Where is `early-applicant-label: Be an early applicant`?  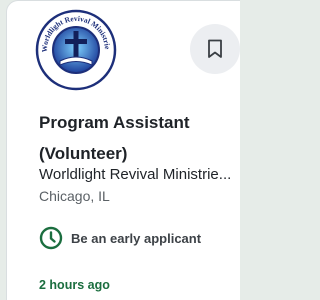
early-applicant-label: Be an early applicant is located at coordinates (136, 238).